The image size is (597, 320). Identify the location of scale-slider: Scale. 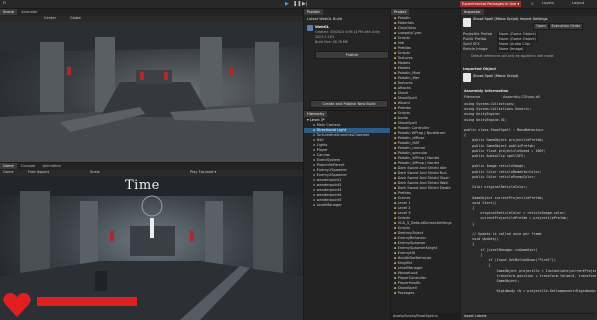
(95, 172).